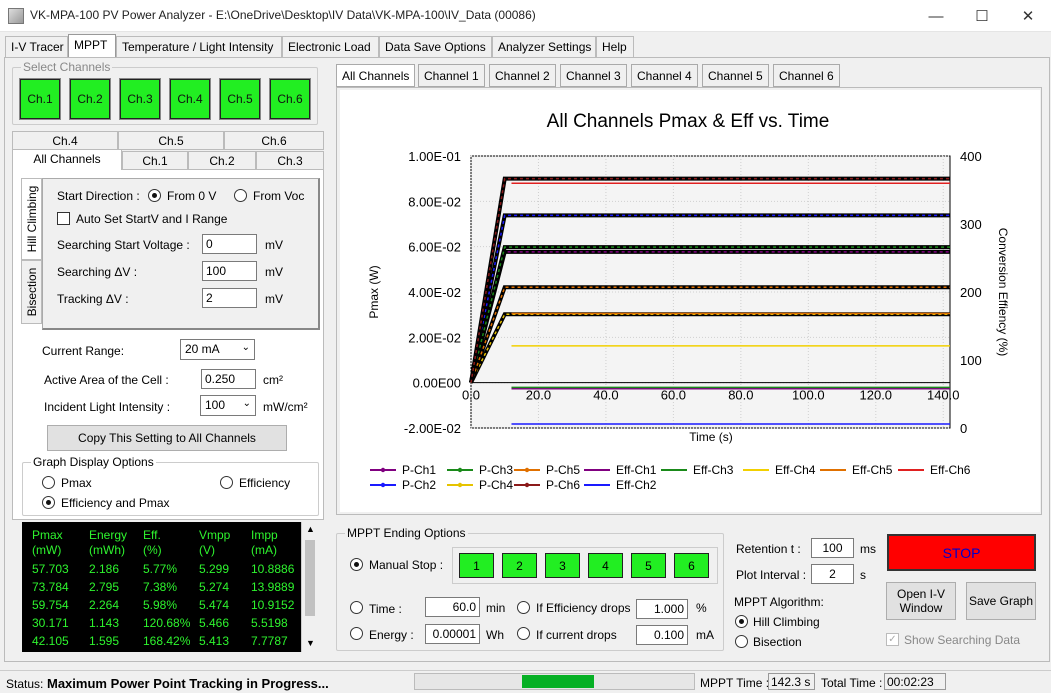 The image size is (1051, 693). I want to click on chart-tab-channel-5: Channel 5, so click(735, 75).